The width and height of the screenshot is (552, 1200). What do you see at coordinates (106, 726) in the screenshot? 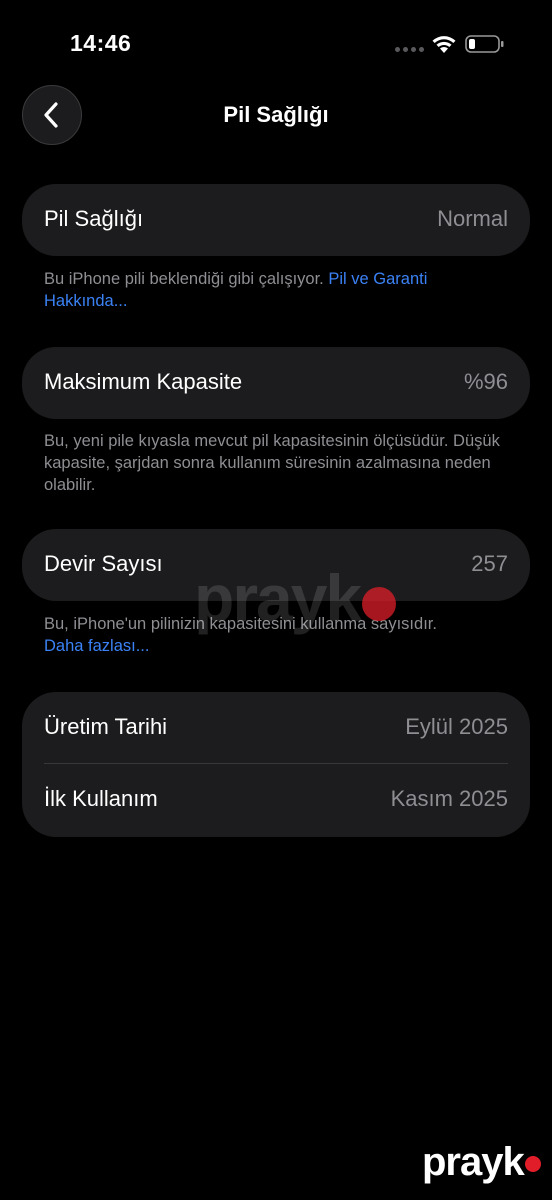
I see `manufacture-date-label: Üretim Tarihi` at bounding box center [106, 726].